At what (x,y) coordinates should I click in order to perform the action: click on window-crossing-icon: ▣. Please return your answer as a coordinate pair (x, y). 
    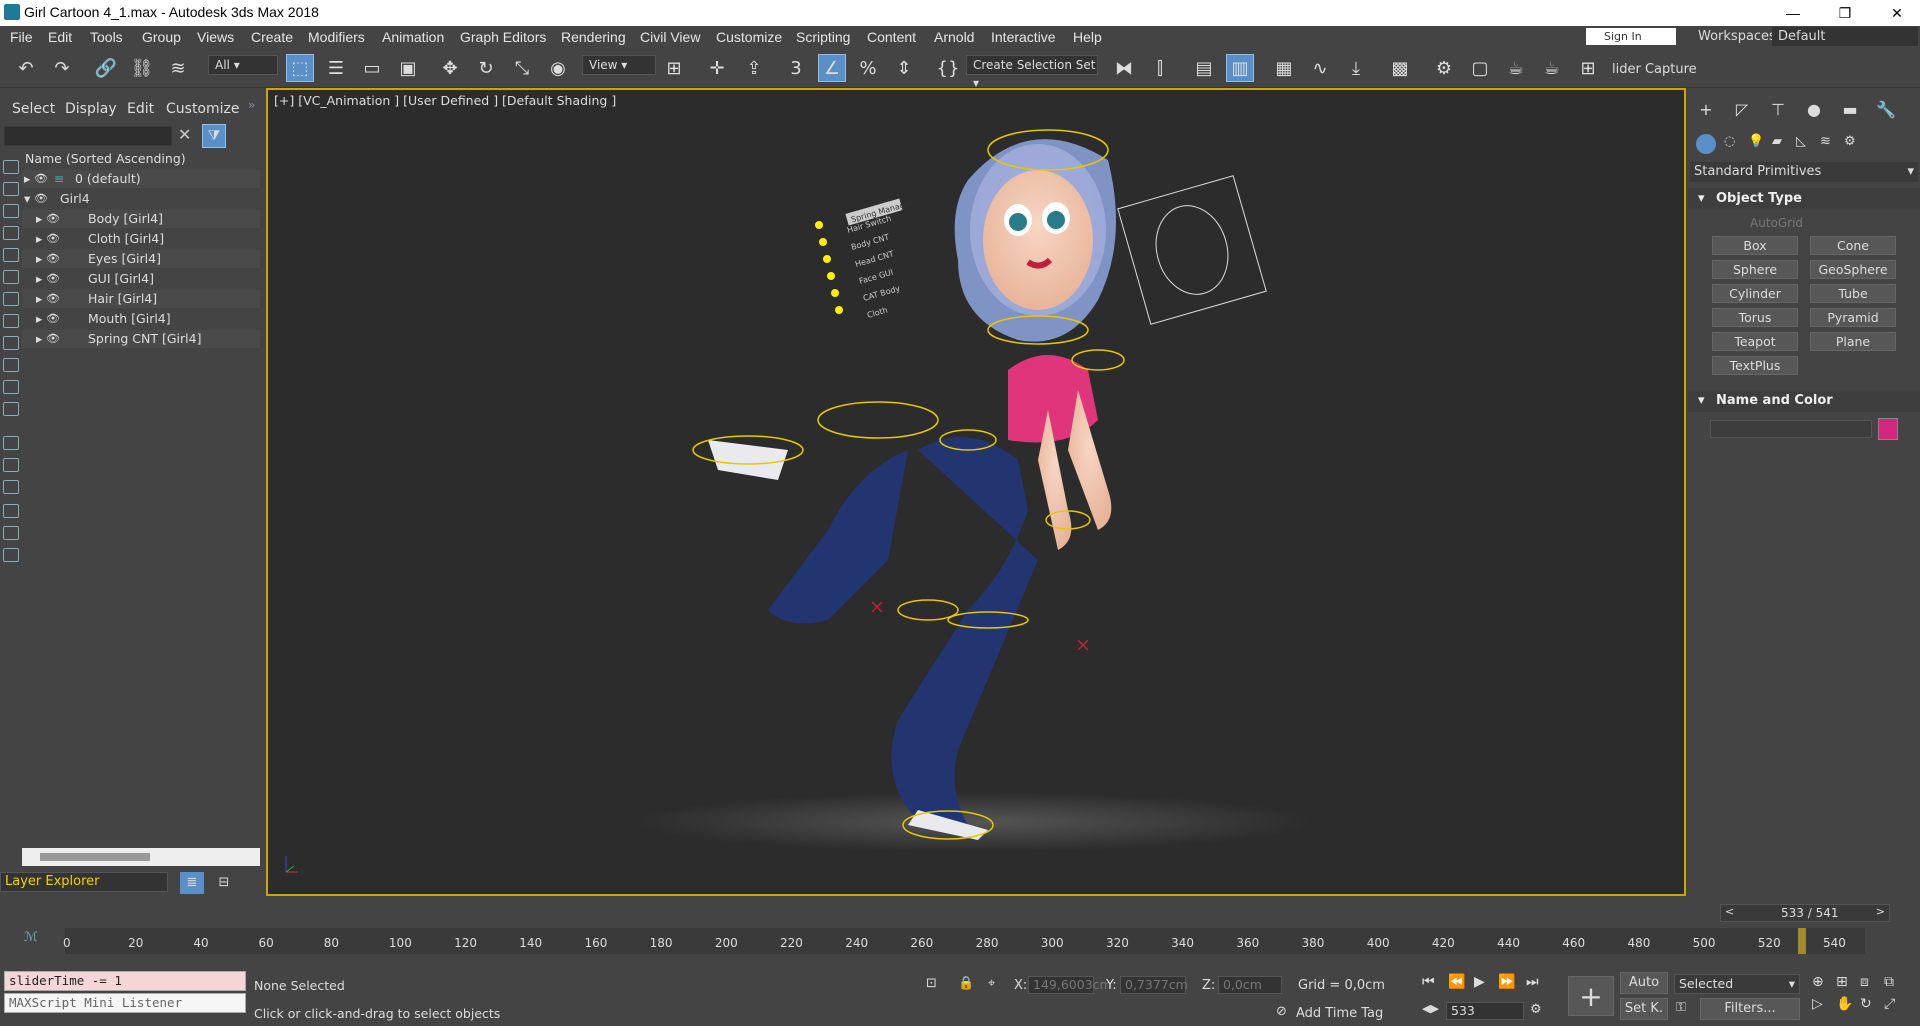
    Looking at the image, I should click on (408, 68).